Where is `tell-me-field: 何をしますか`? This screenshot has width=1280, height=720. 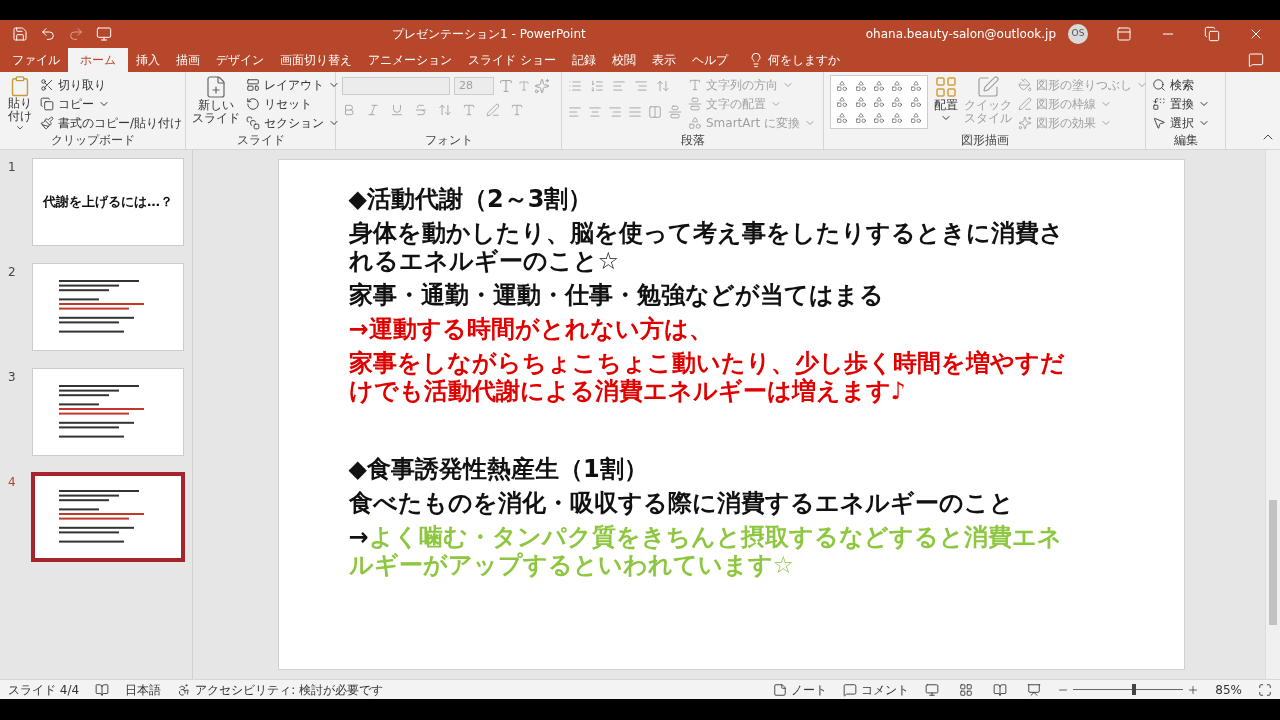 tell-me-field: 何をしますか is located at coordinates (803, 60).